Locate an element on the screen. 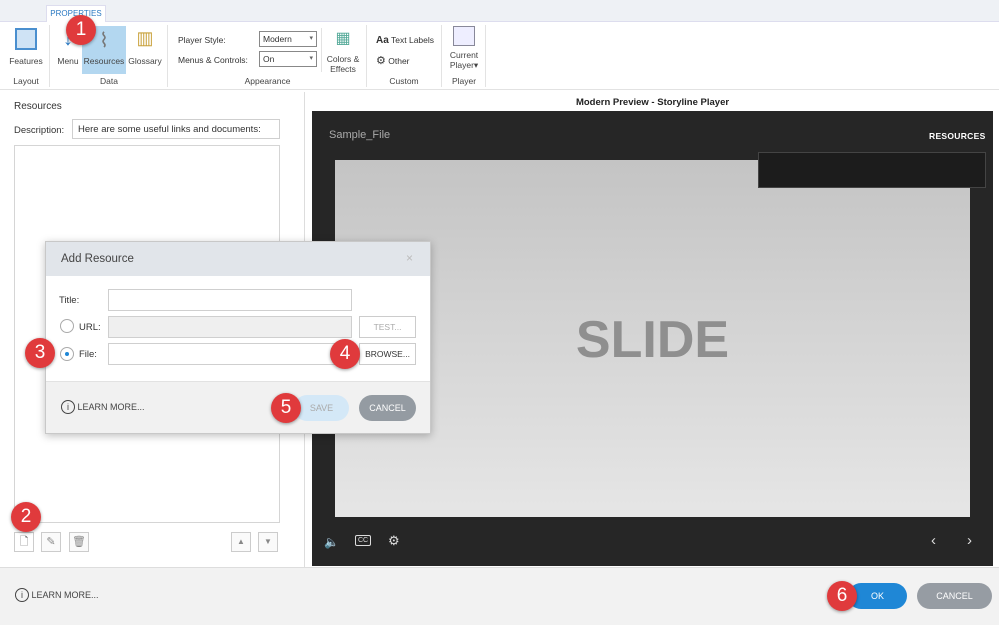 The width and height of the screenshot is (999, 625). step-badge-5: 5 is located at coordinates (286, 408).